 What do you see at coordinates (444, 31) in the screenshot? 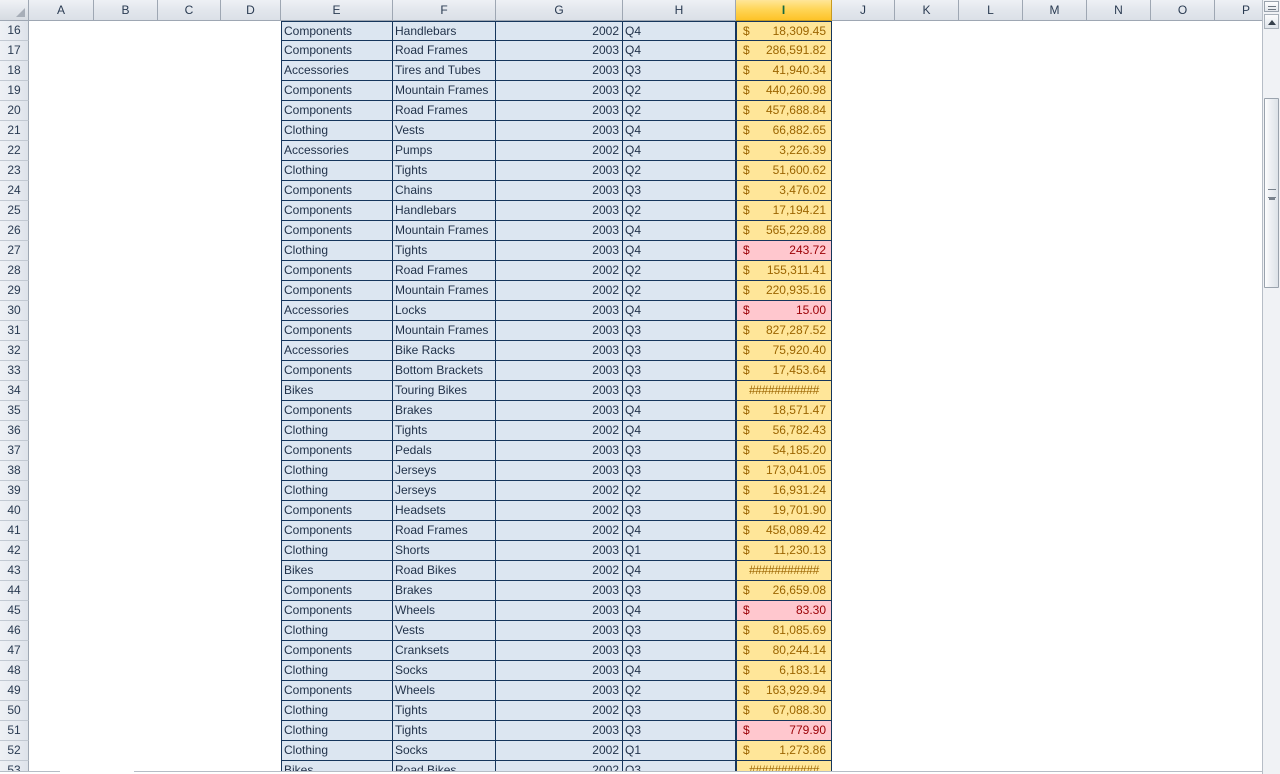
I see `cell-product: Handlebars` at bounding box center [444, 31].